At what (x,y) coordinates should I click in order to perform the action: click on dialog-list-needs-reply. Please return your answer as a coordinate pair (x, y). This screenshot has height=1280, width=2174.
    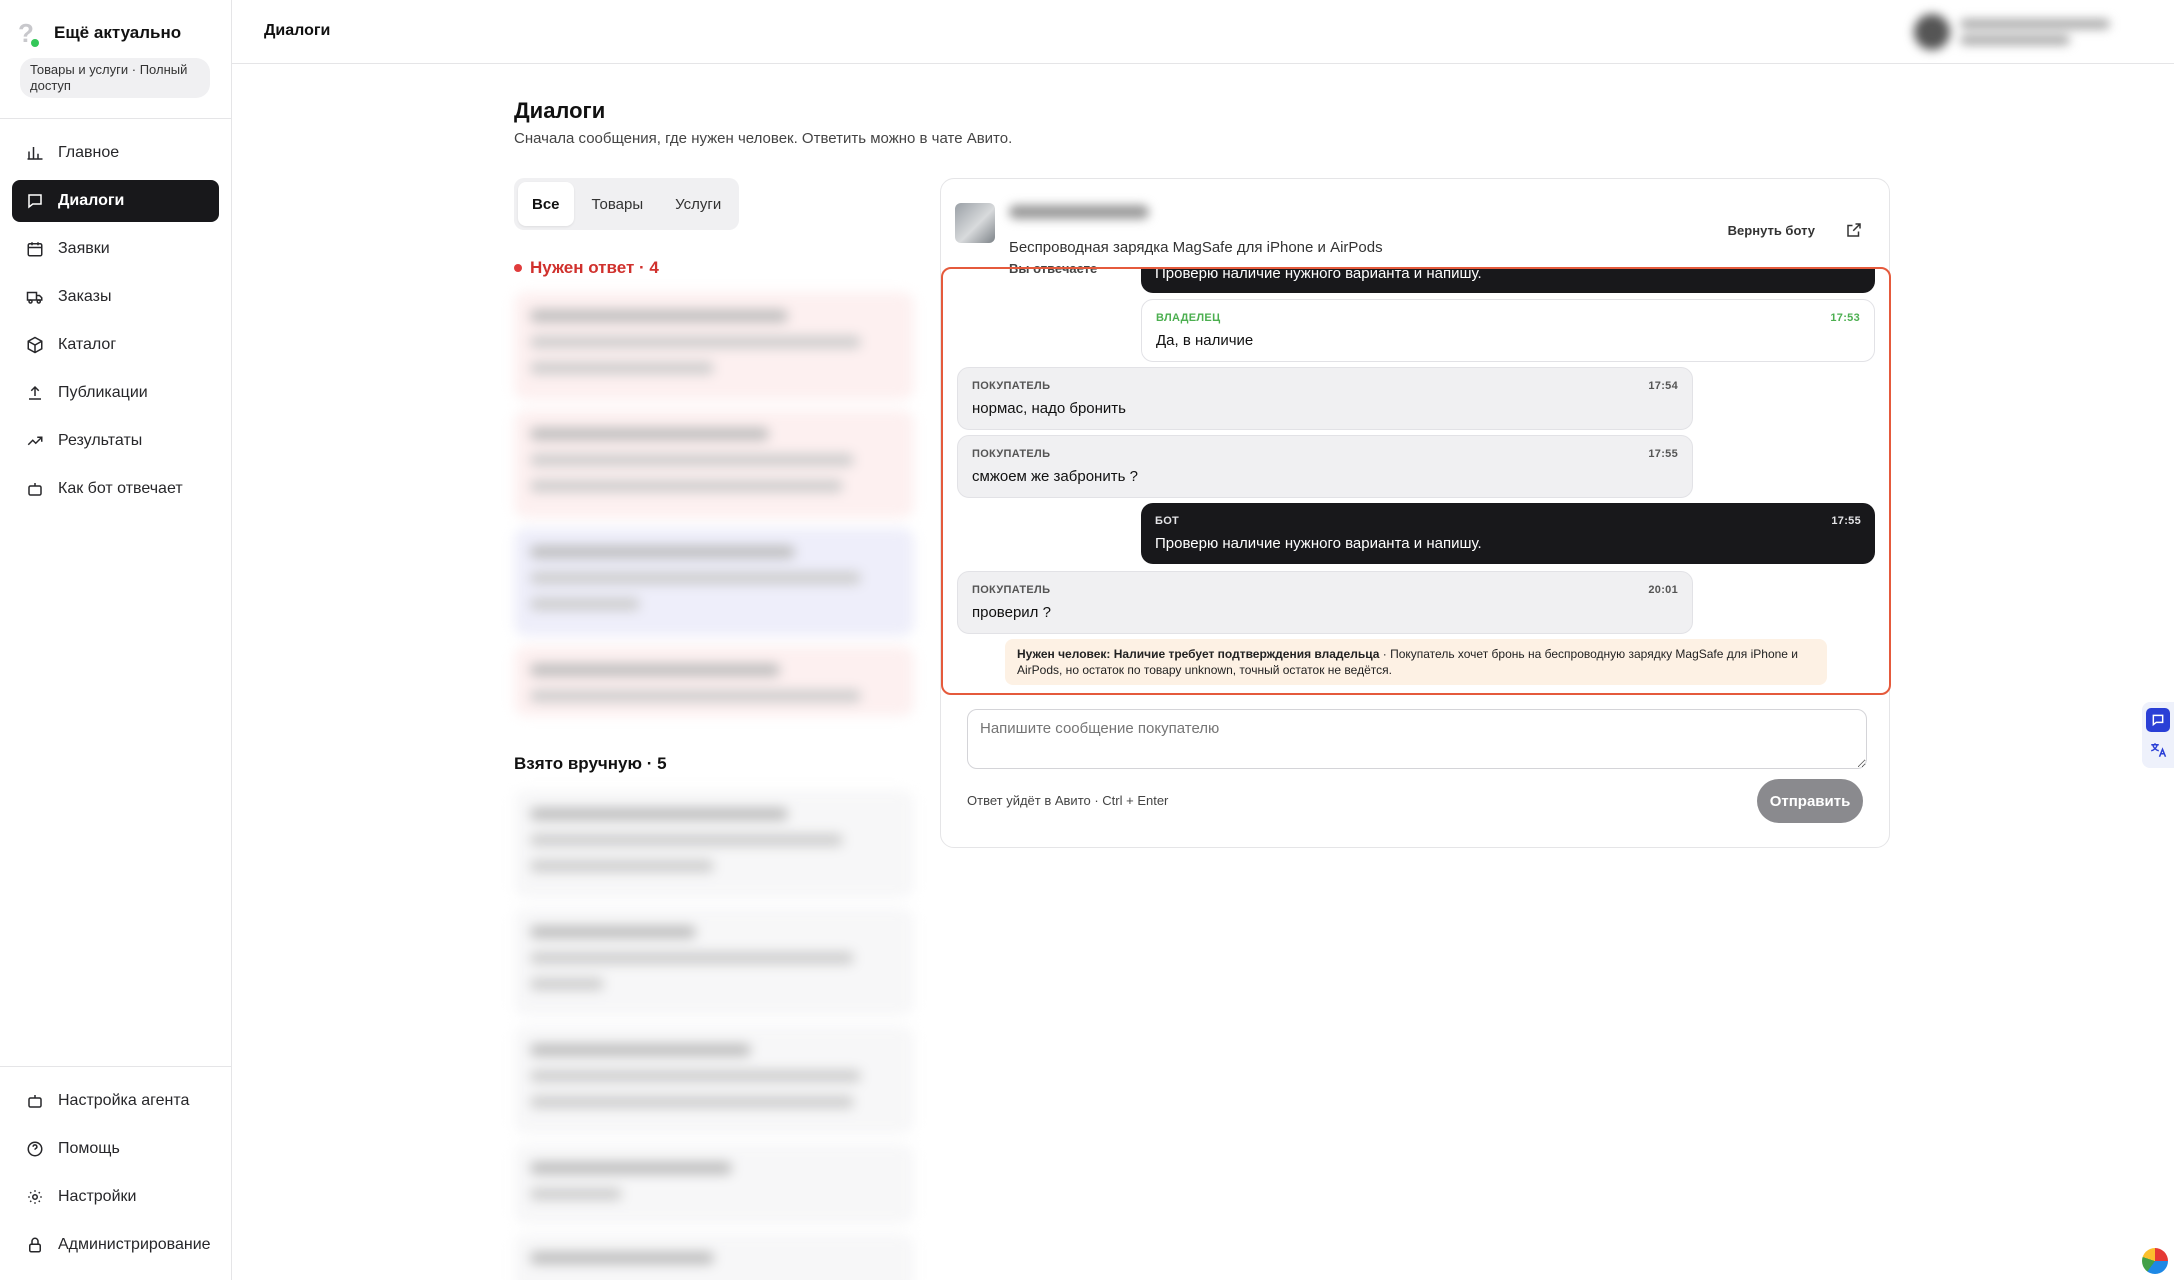
    Looking at the image, I should click on (714, 509).